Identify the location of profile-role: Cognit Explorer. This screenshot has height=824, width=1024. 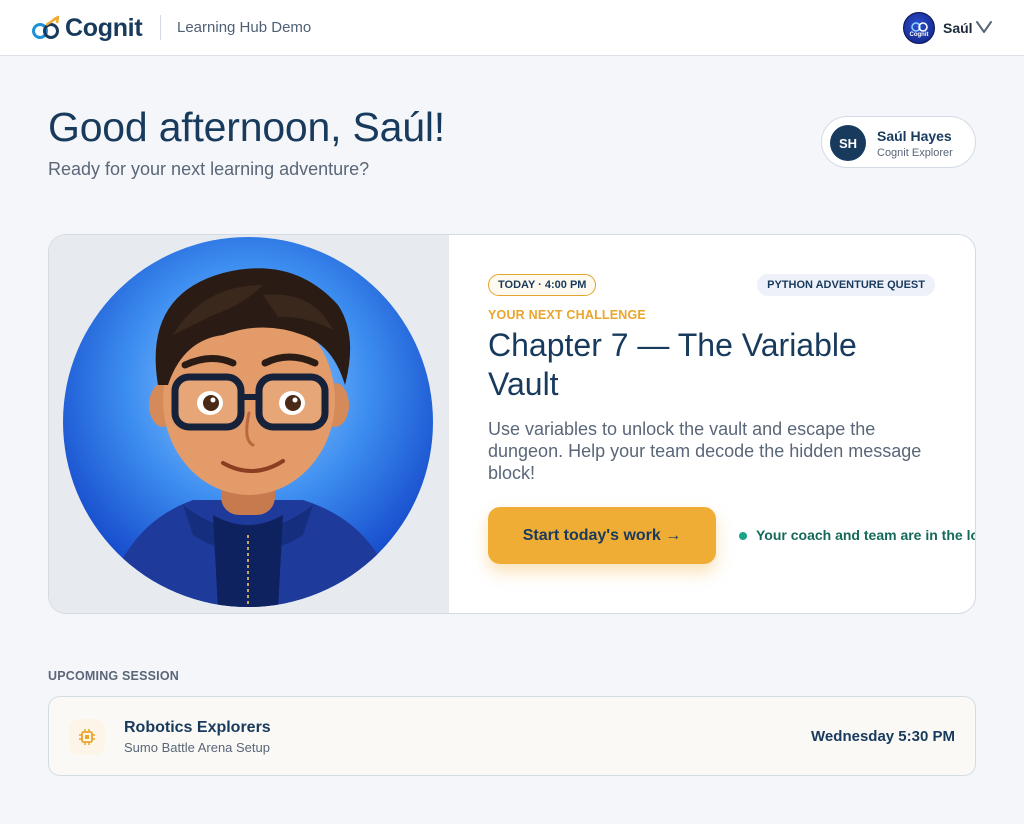
(915, 153).